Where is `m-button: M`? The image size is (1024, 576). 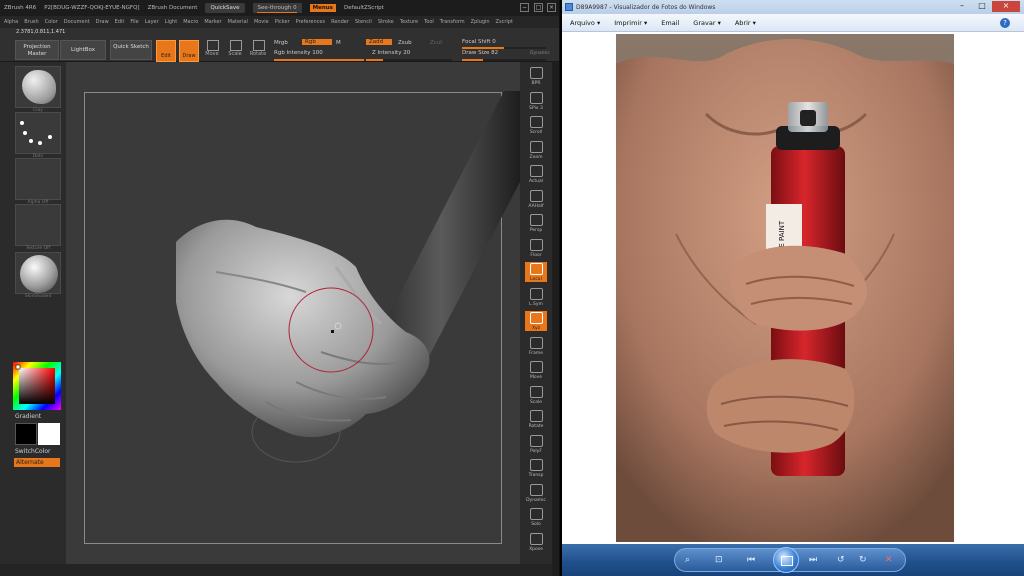
m-button: M is located at coordinates (338, 43).